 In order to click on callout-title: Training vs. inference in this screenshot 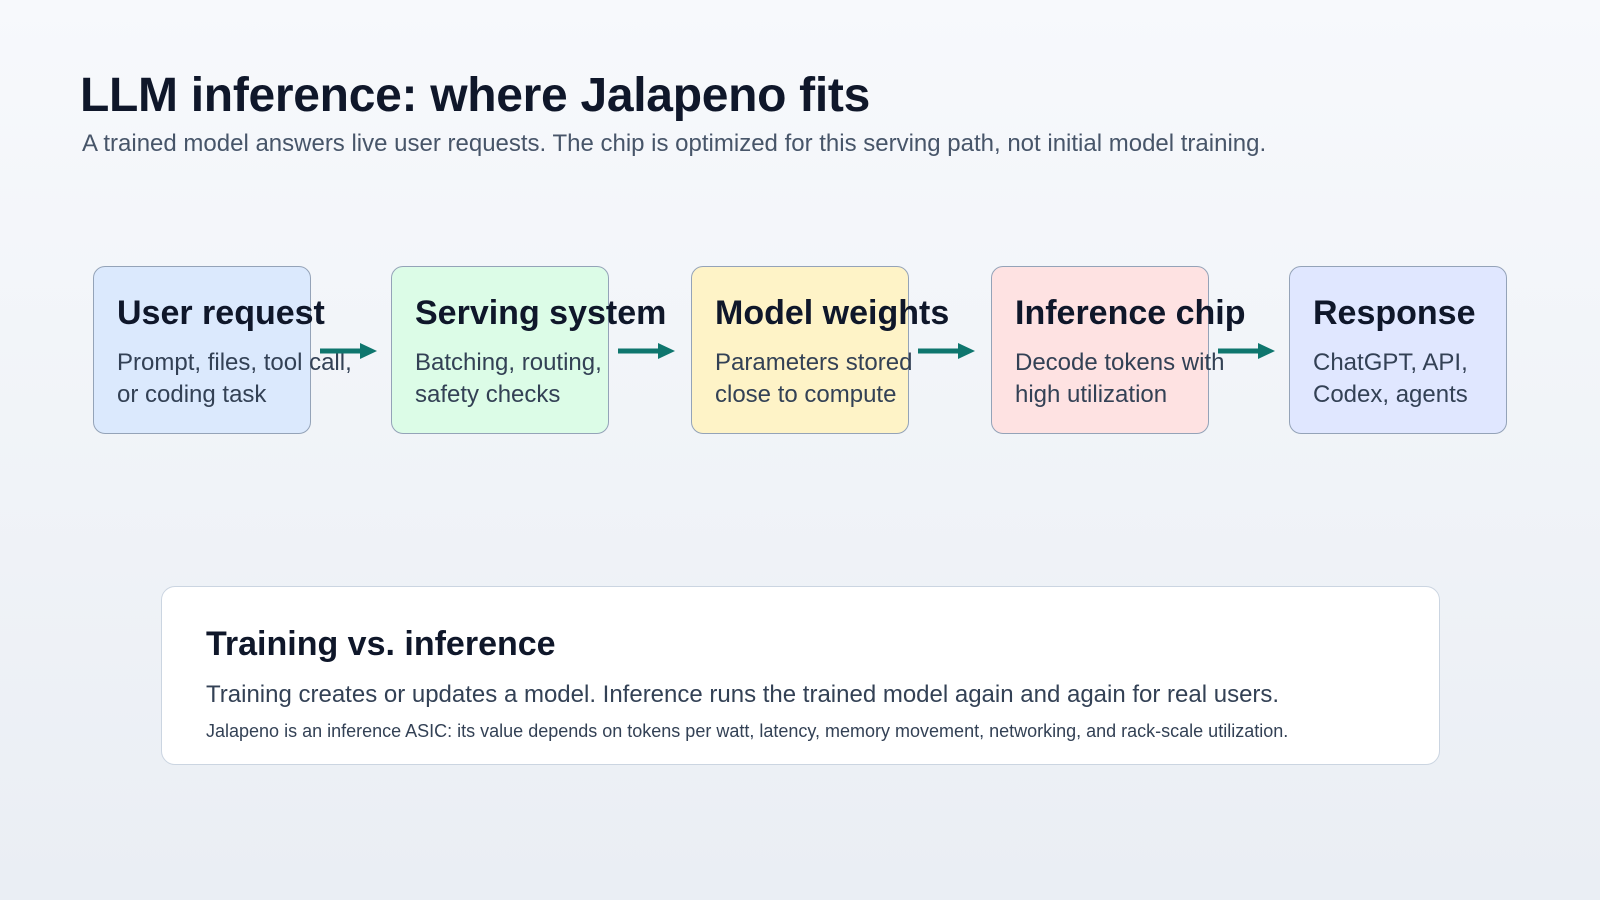, I will do `click(381, 644)`.